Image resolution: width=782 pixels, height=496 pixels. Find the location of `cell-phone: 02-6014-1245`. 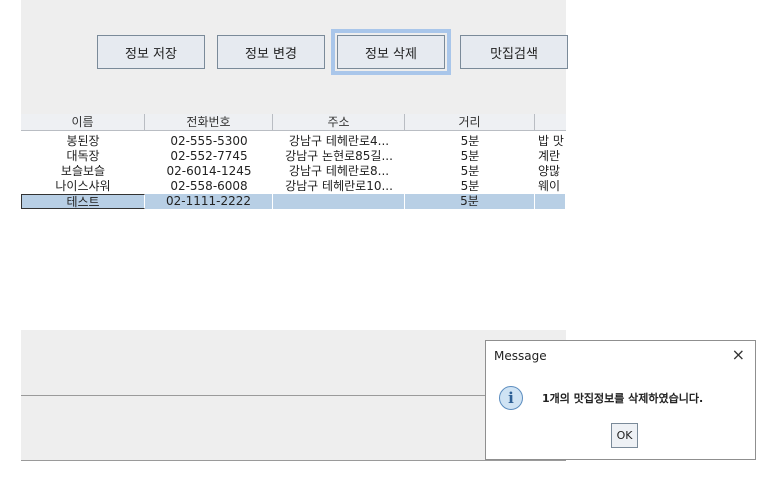

cell-phone: 02-6014-1245 is located at coordinates (209, 171).